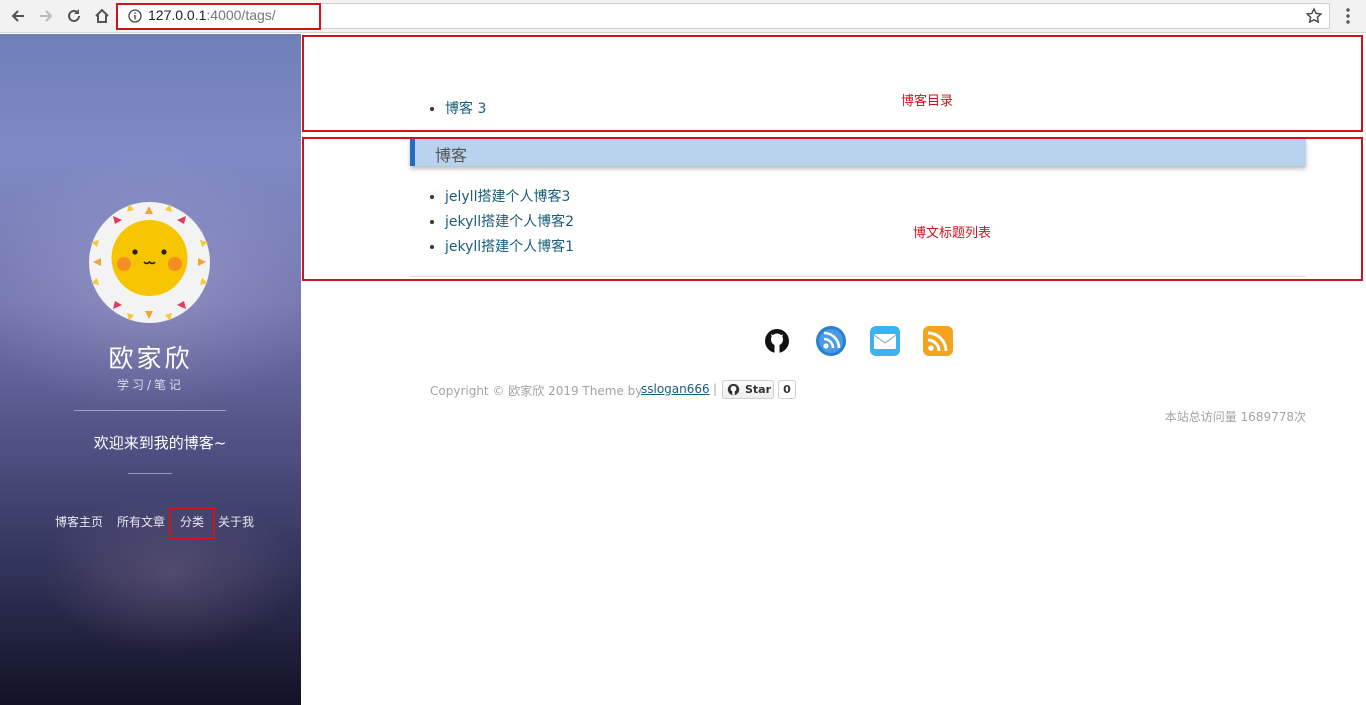  Describe the element at coordinates (952, 233) in the screenshot. I see `annotation-label-posts: 博文标题列表` at that location.